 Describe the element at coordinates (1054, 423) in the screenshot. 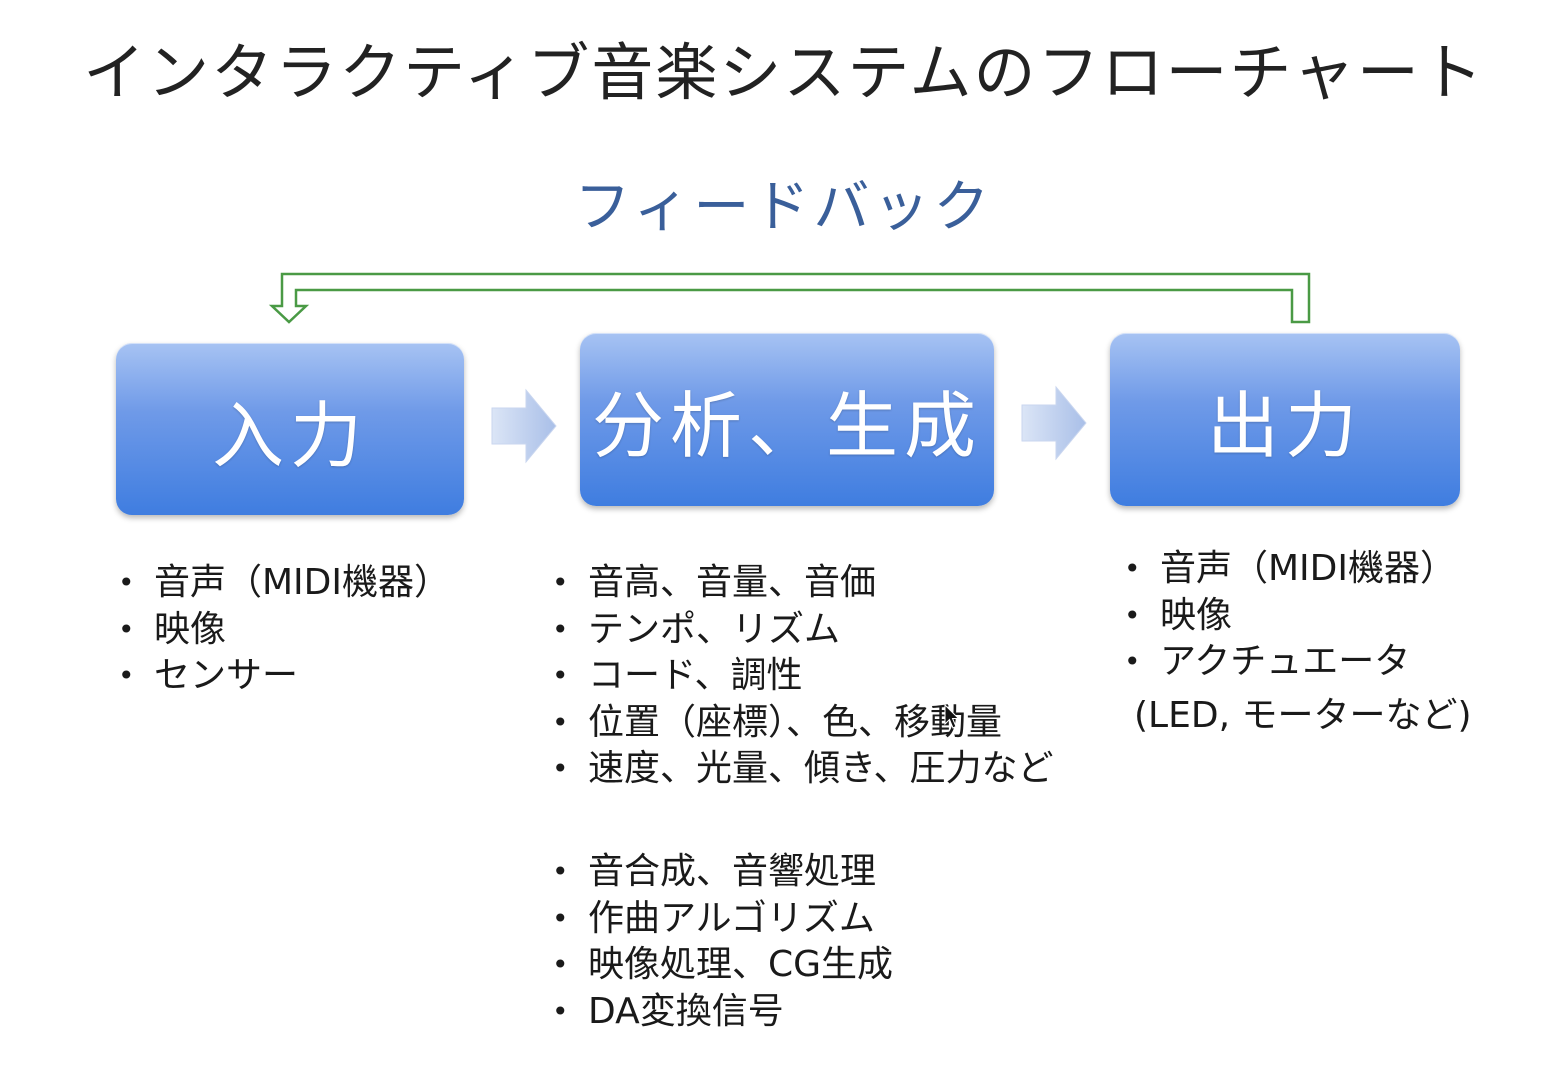

I see `flow-arrow-process-to-output` at that location.